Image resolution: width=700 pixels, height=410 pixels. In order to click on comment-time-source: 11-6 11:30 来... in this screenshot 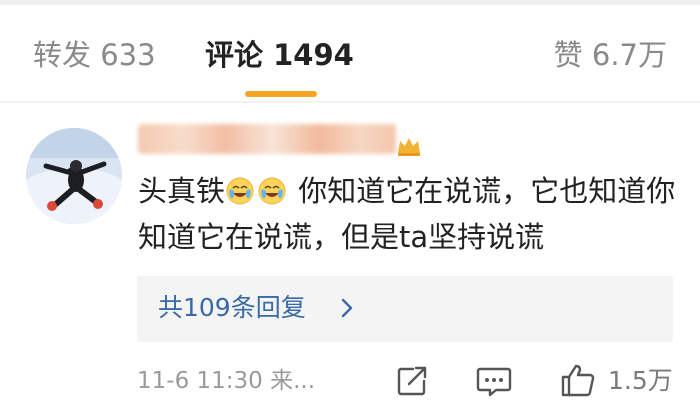, I will do `click(226, 381)`.